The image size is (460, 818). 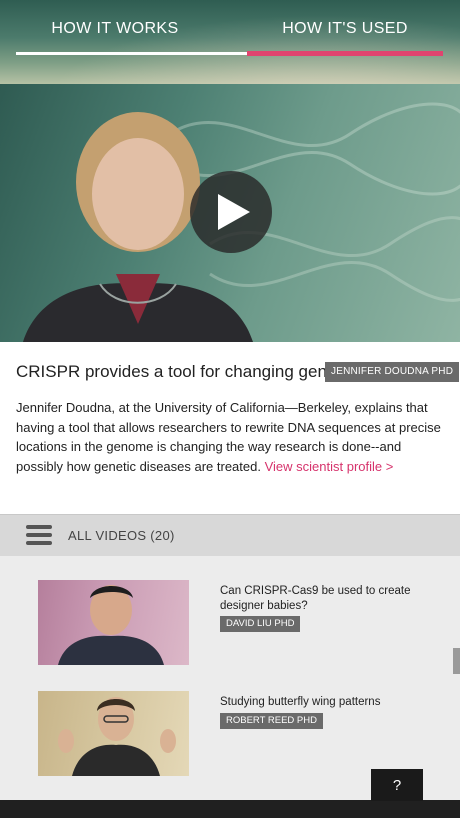 I want to click on play-button, so click(x=231, y=212).